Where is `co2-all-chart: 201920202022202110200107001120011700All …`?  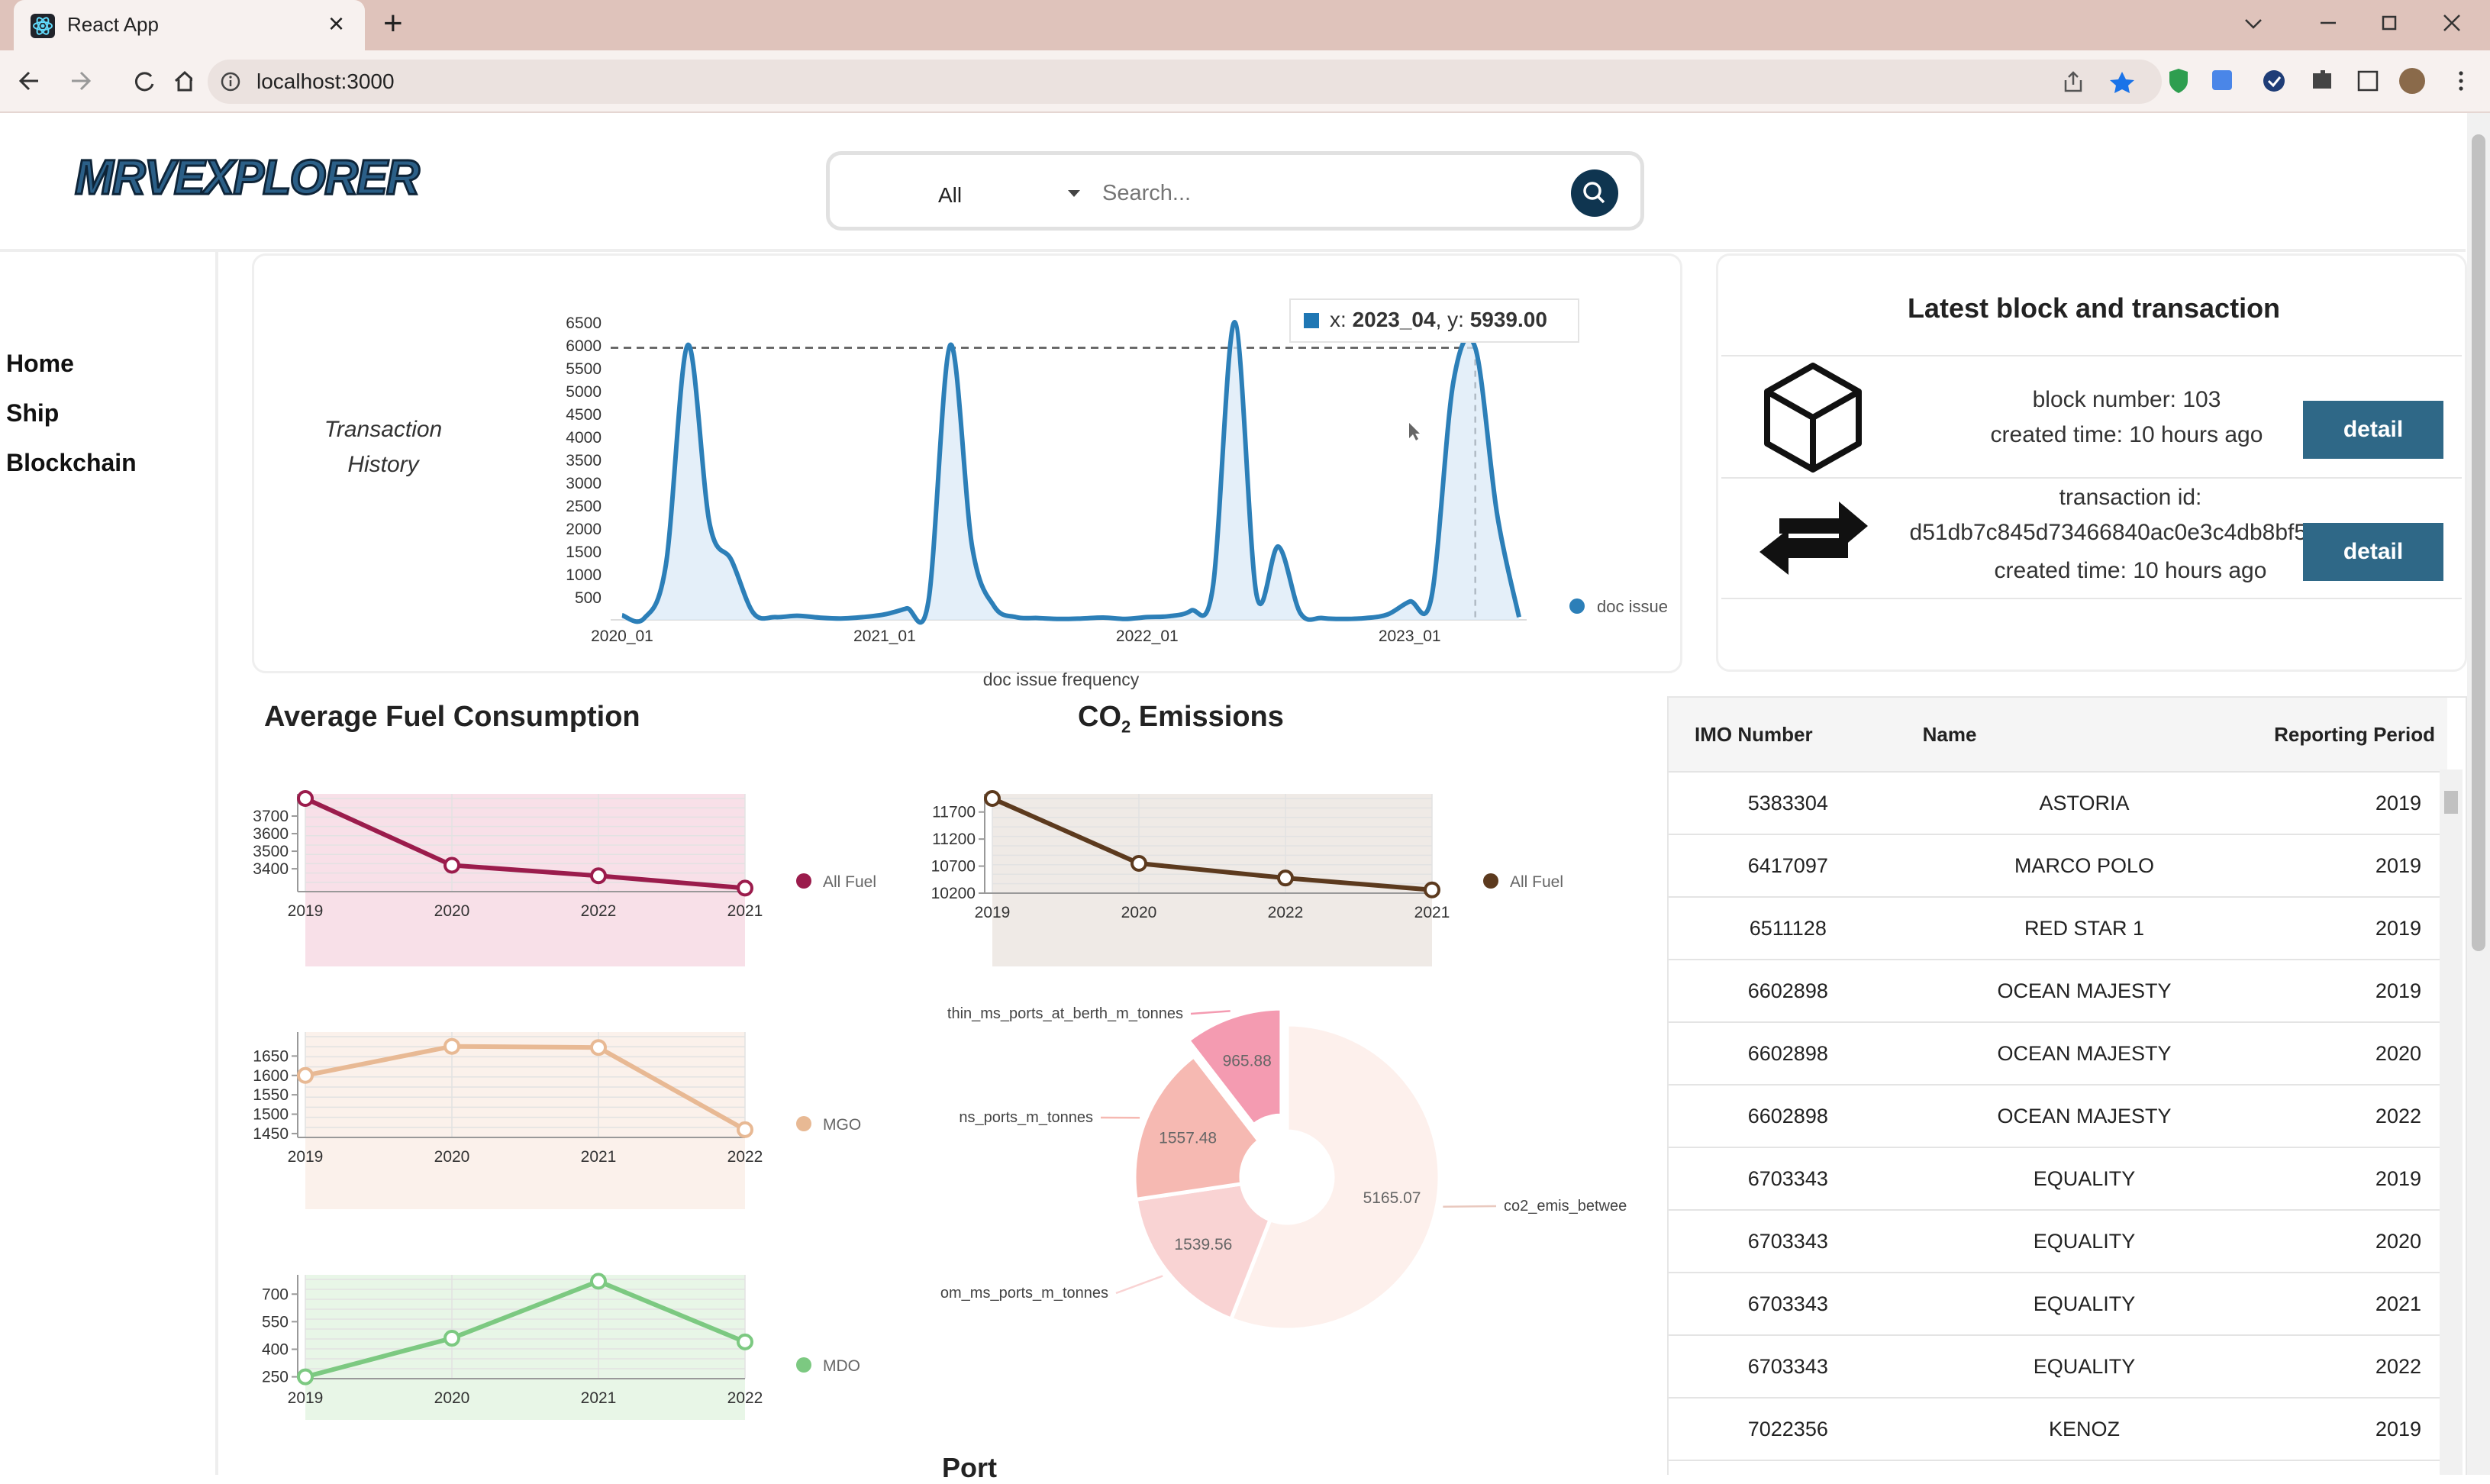
co2-all-chart: 201920202022202110200107001120011700All … is located at coordinates (1267, 878).